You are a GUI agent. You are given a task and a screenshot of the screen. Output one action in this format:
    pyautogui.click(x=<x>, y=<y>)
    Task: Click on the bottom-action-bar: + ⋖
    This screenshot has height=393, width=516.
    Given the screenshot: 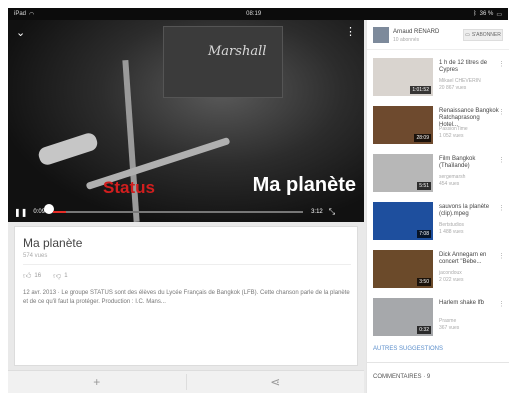 What is the action you would take?
    pyautogui.click(x=186, y=381)
    